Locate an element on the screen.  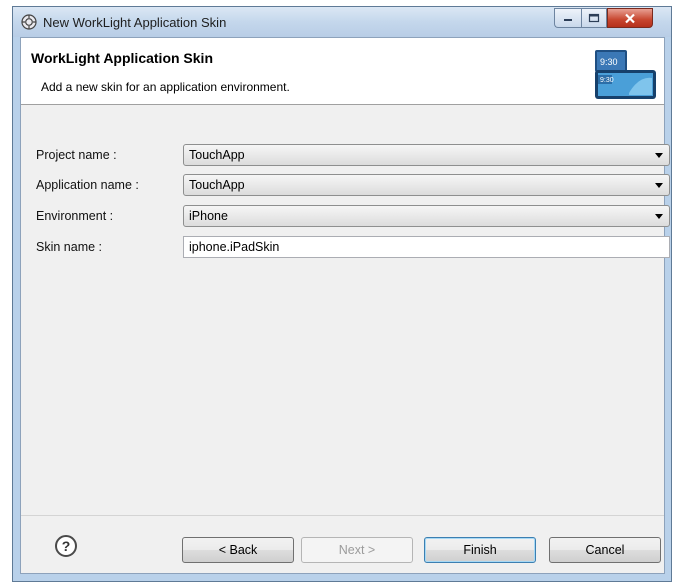
application-name-combo: TouchApp is located at coordinates (426, 185).